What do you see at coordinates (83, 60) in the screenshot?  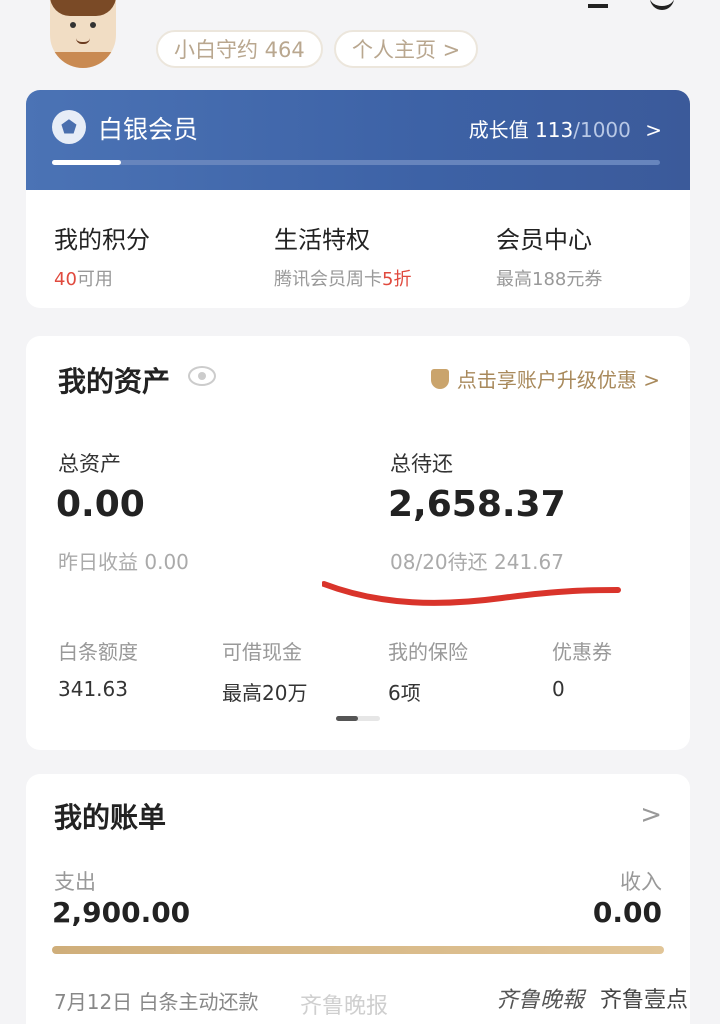 I see `avatar-shirt` at bounding box center [83, 60].